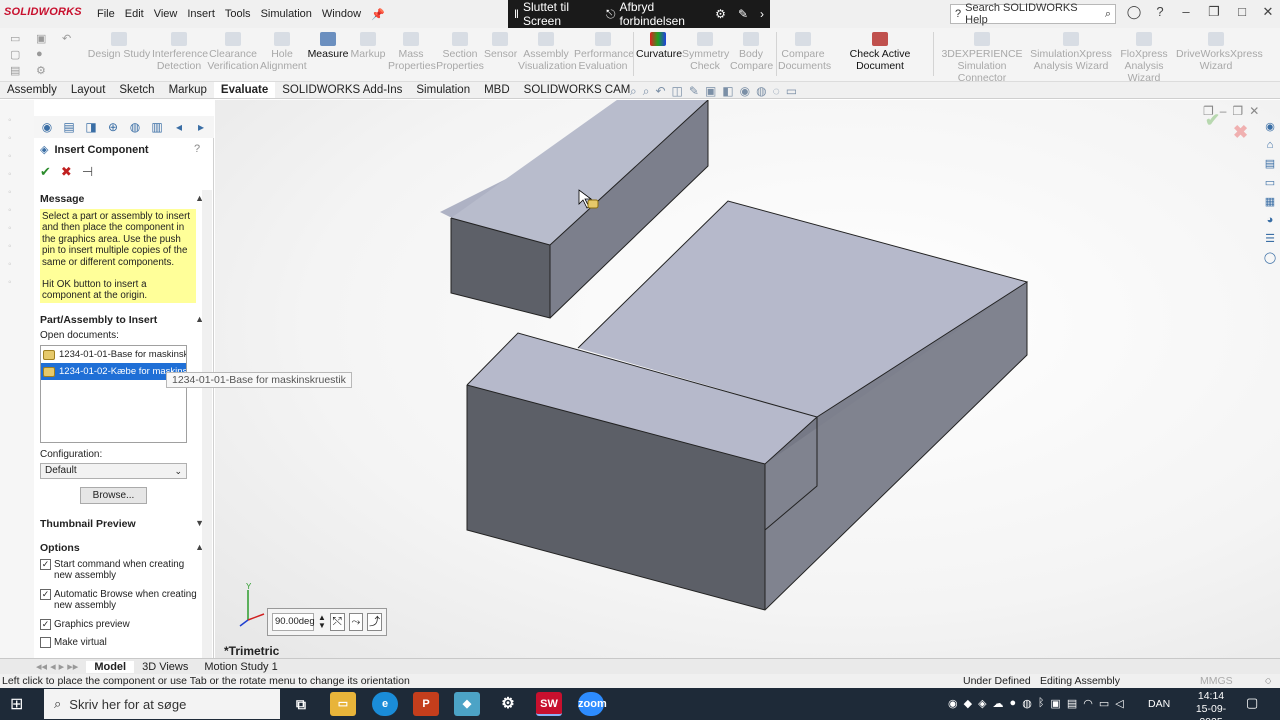  What do you see at coordinates (1211, 705) in the screenshot?
I see `taskbar-clock: 14:14 15-09-2025` at bounding box center [1211, 705].